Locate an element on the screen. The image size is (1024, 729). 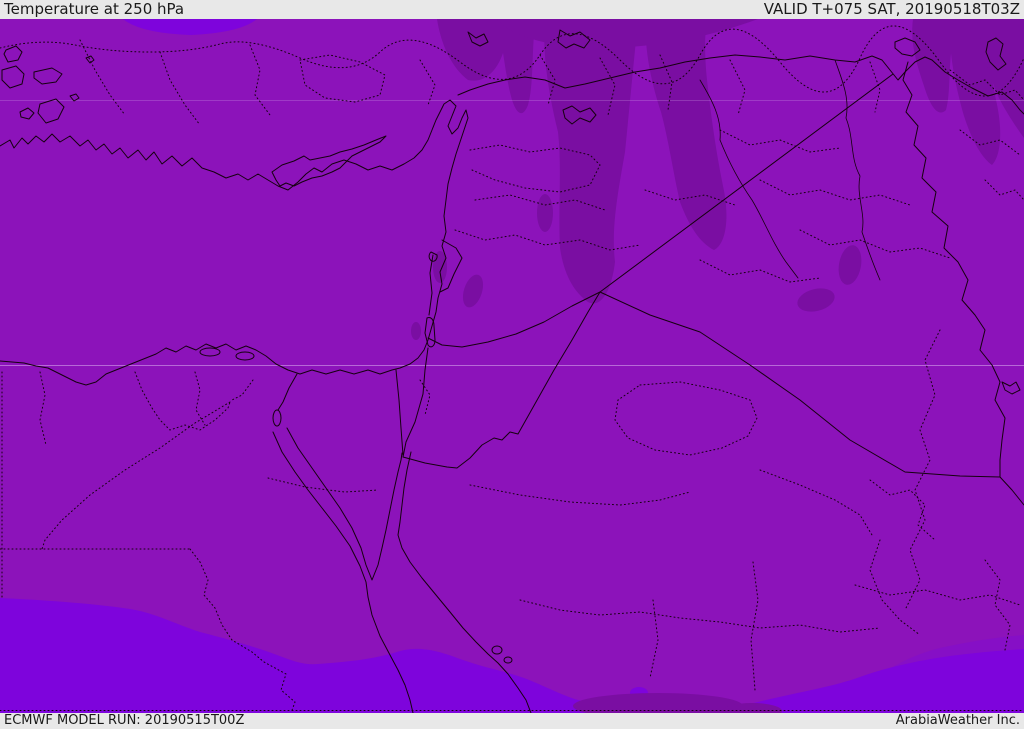
map-title: Temperature at 250 hPa is located at coordinates (94, 9).